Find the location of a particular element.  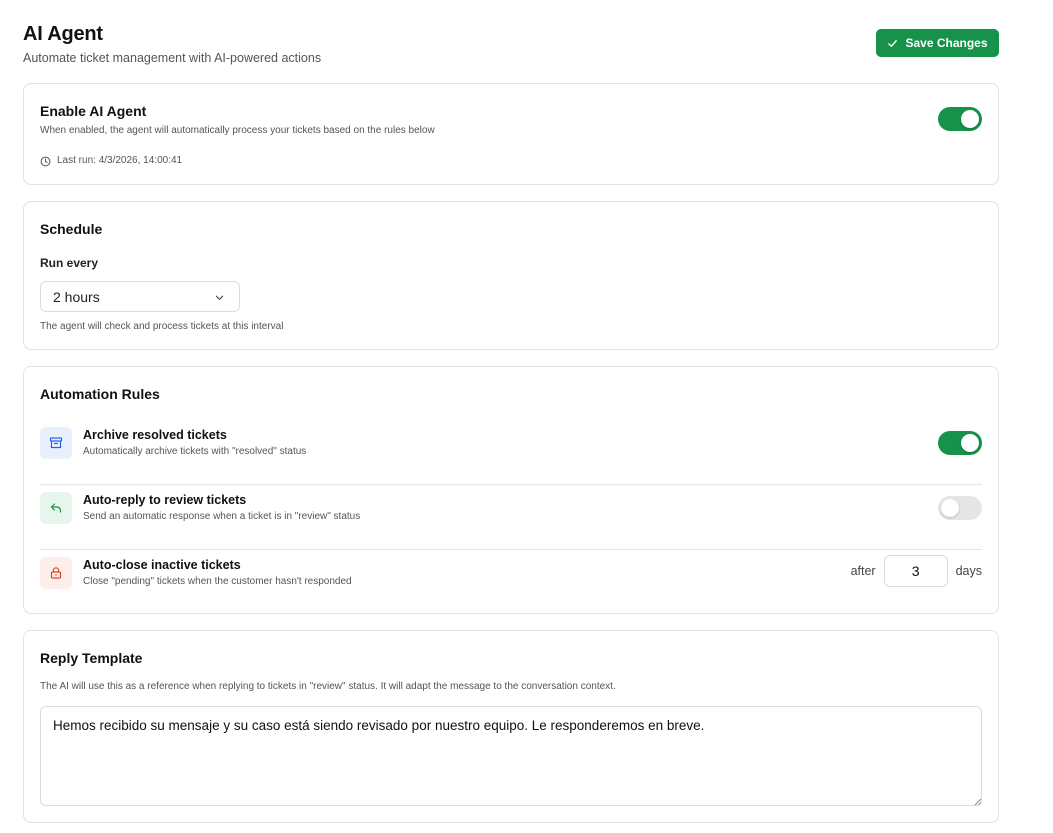

rule-archive-icon-box is located at coordinates (56, 443).